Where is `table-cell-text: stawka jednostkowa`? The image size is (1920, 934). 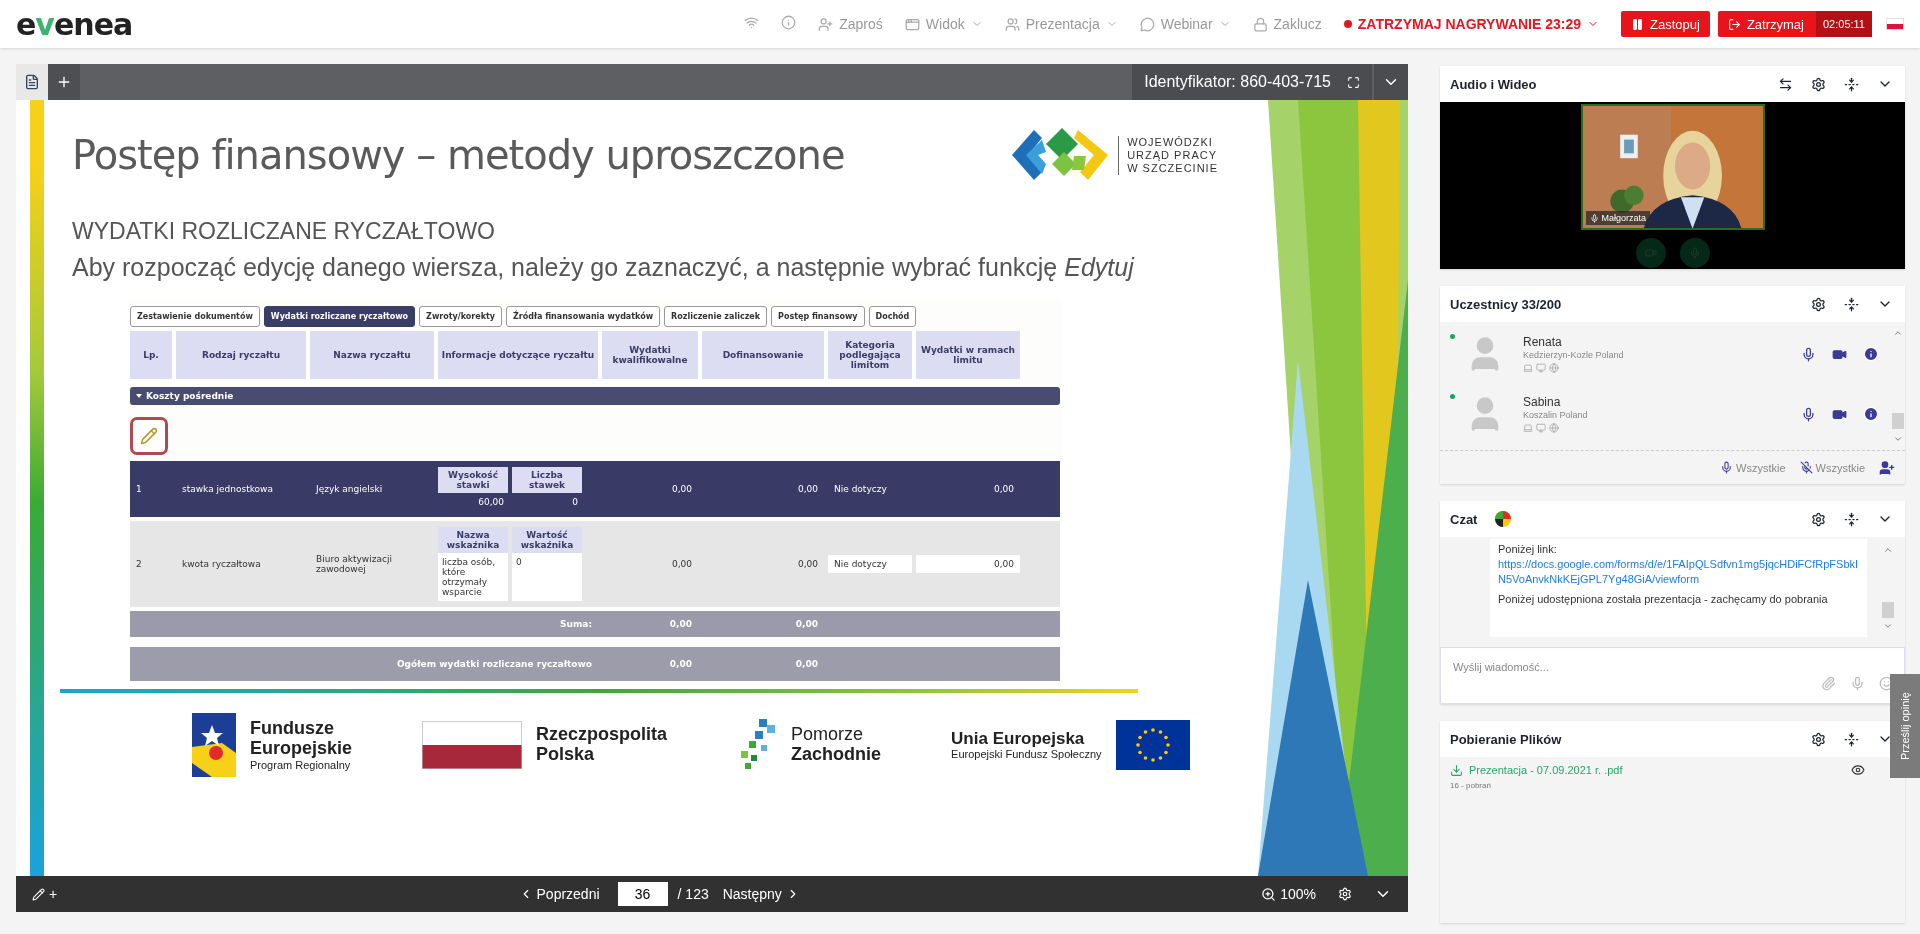
table-cell-text: stawka jednostkowa is located at coordinates (227, 489).